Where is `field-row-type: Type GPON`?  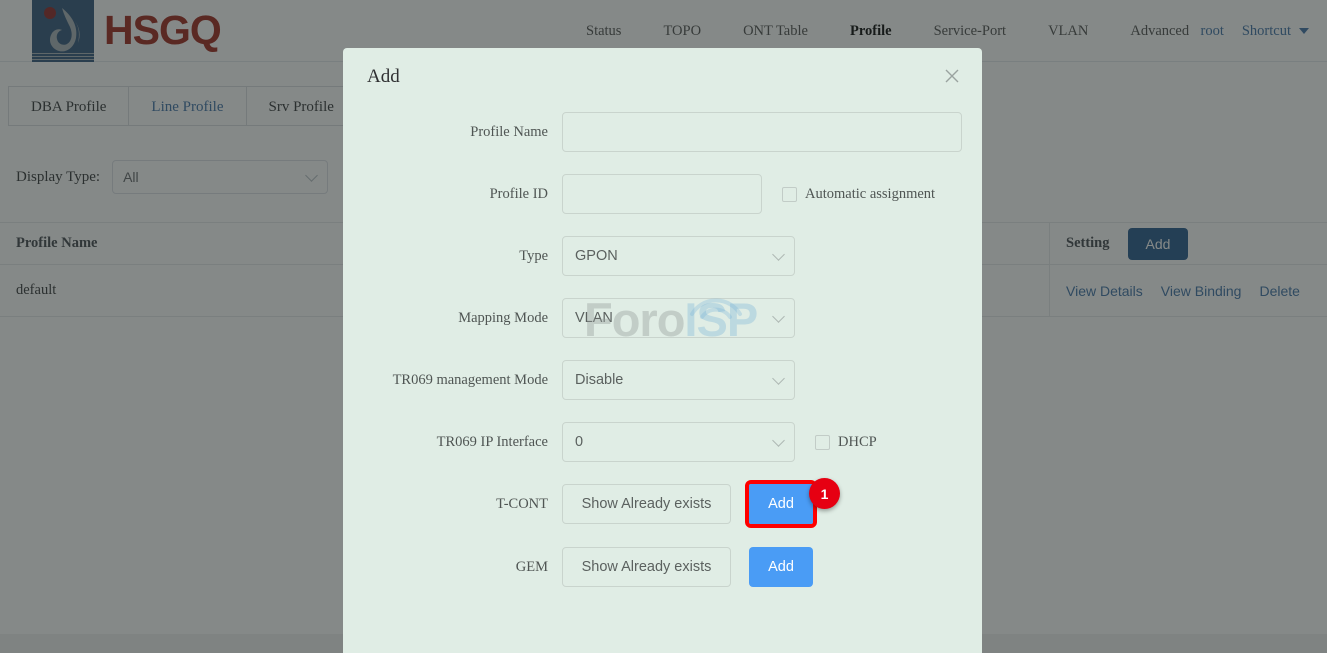 field-row-type: Type GPON is located at coordinates (662, 256).